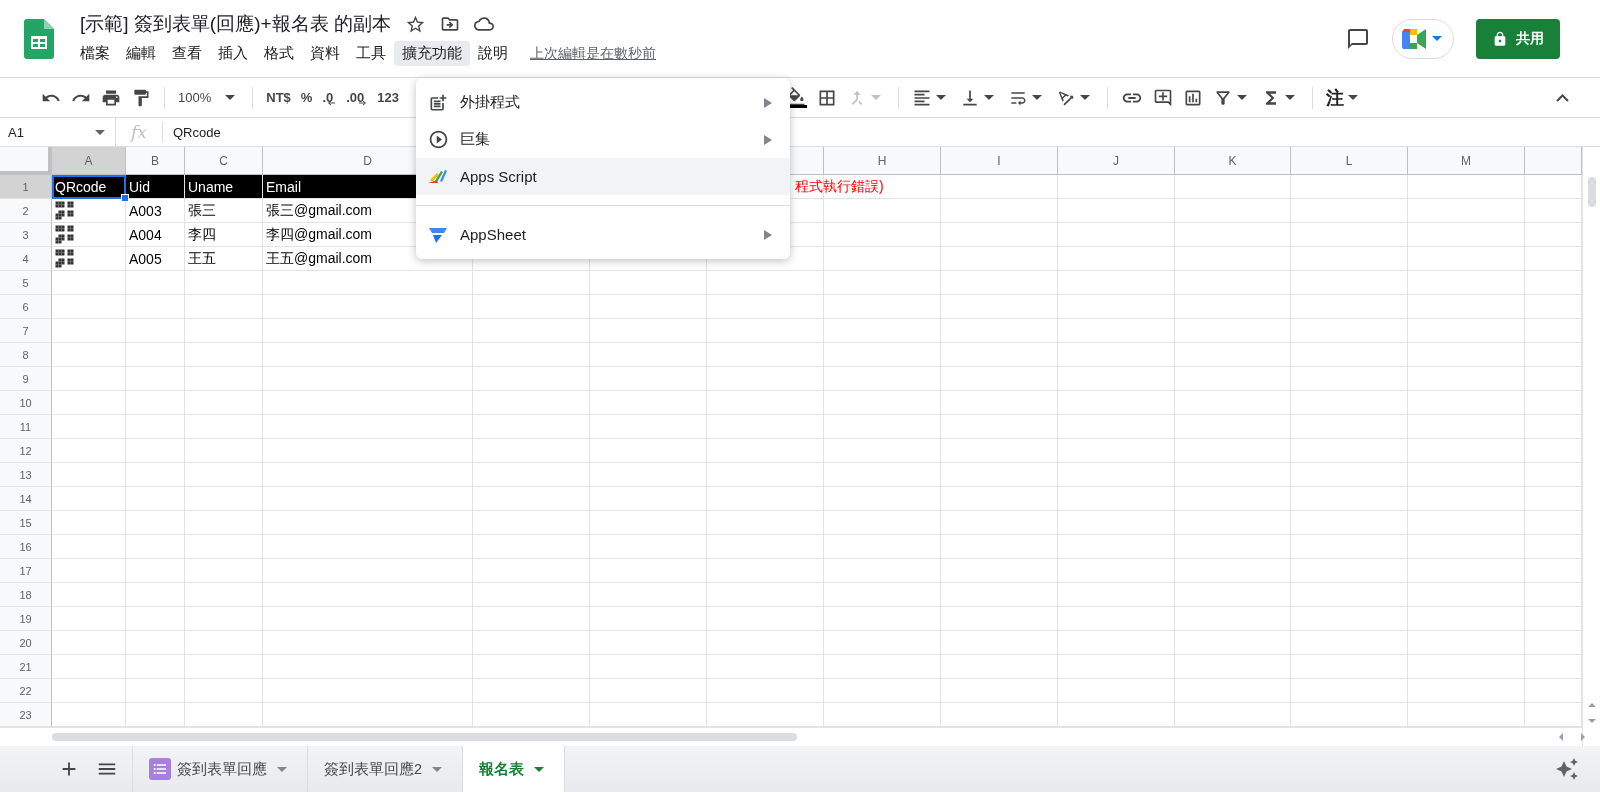 This screenshot has height=792, width=1600. I want to click on table-cell: Uname, so click(224, 187).